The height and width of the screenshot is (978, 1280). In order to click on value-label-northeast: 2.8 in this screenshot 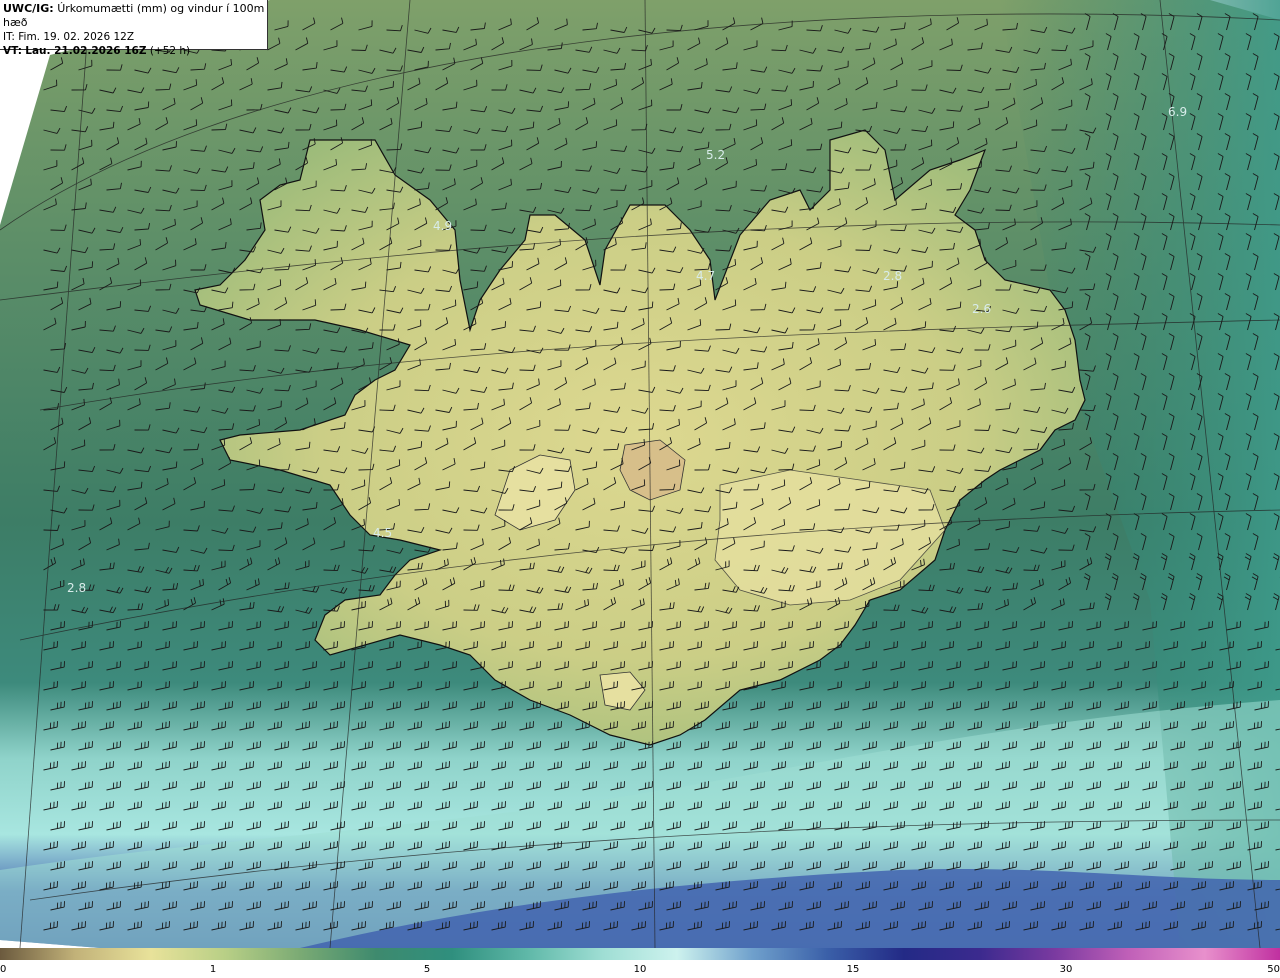, I will do `click(892, 276)`.